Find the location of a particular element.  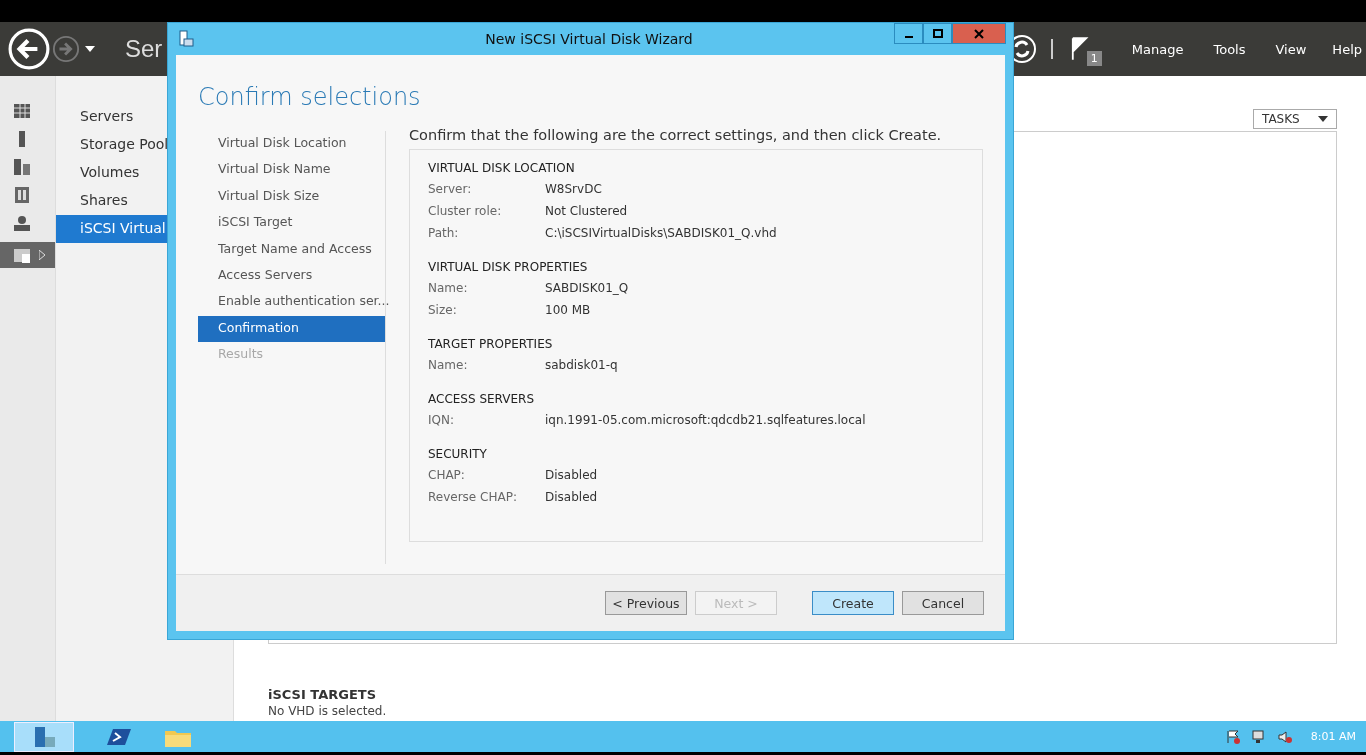

close-button is located at coordinates (979, 33).